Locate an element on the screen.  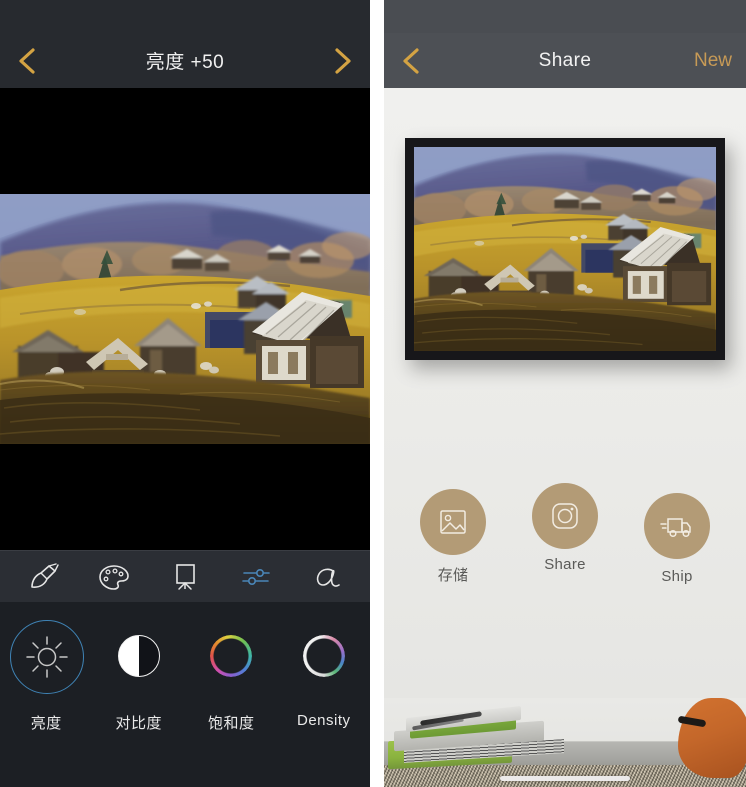
density-control is located at coordinates (324, 656).